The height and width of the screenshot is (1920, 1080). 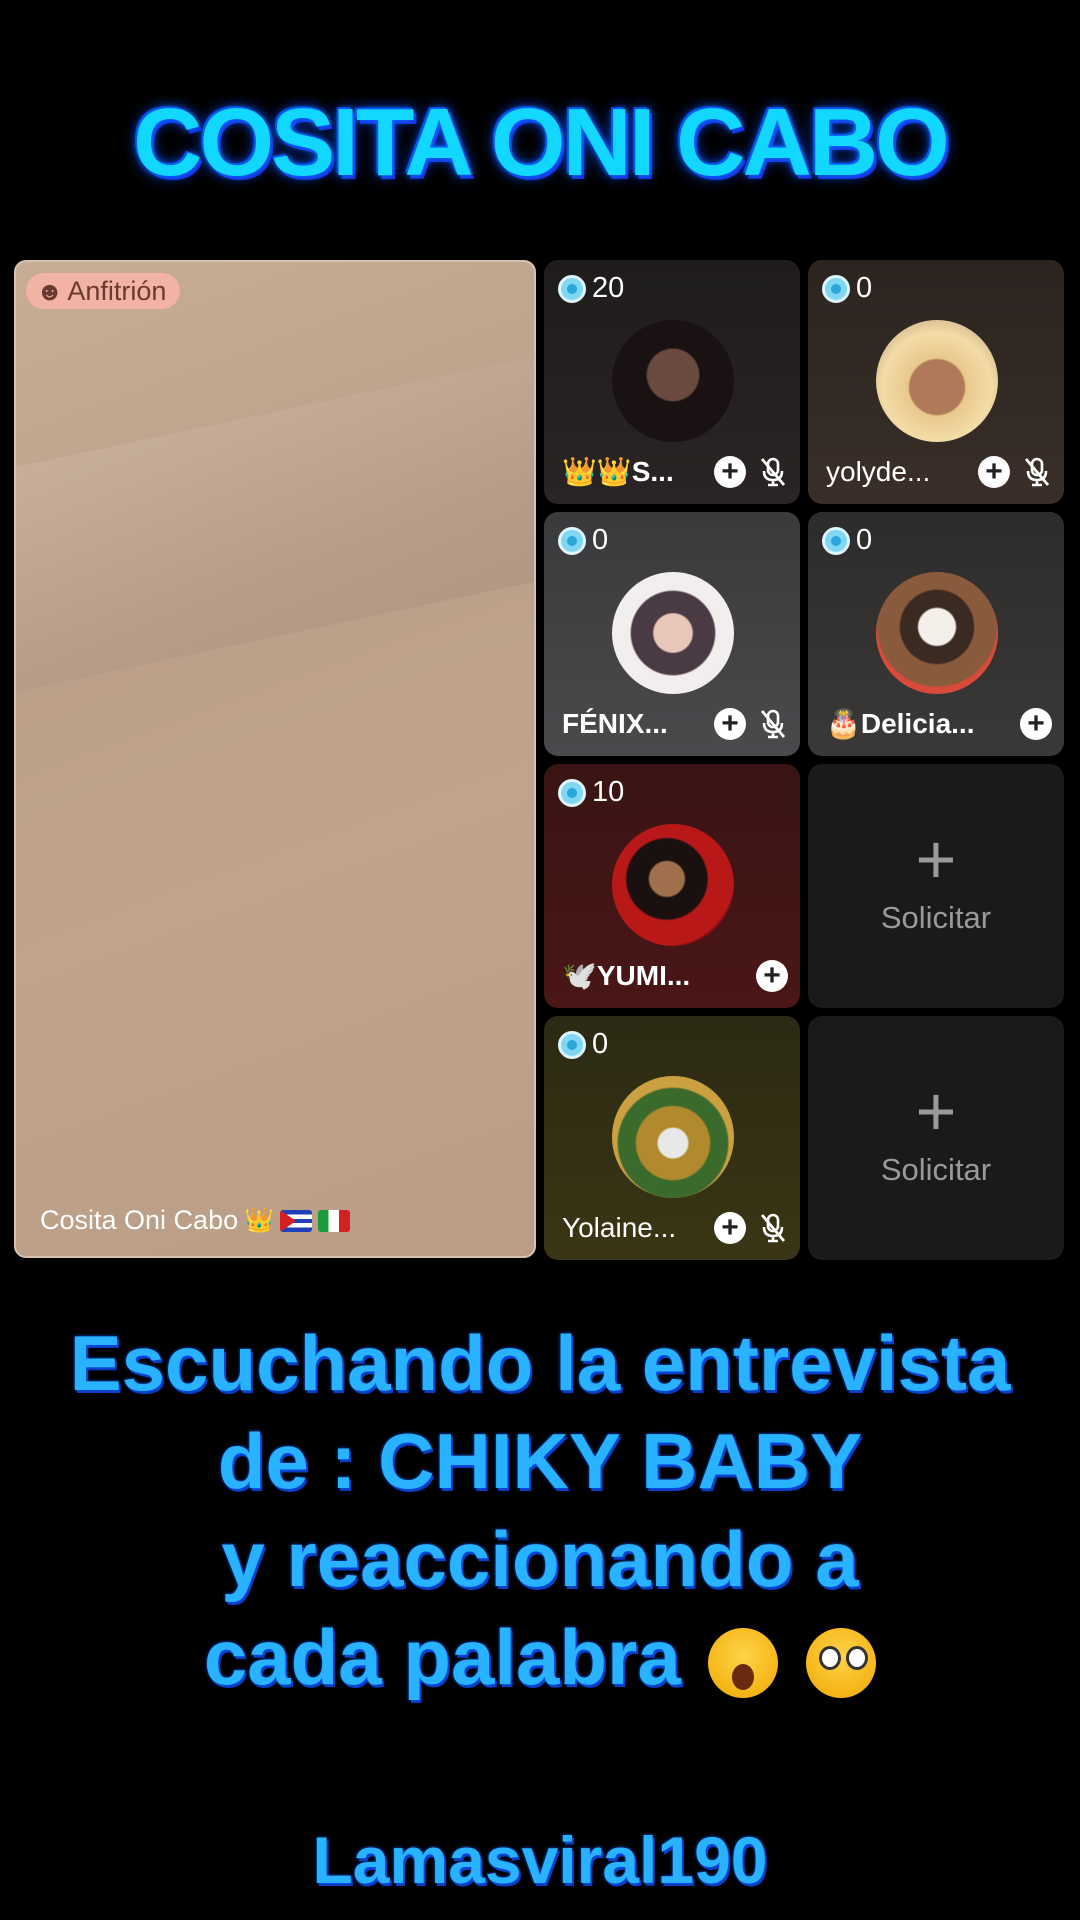 What do you see at coordinates (442, 1657) in the screenshot?
I see `caption-line-4: cada palabra` at bounding box center [442, 1657].